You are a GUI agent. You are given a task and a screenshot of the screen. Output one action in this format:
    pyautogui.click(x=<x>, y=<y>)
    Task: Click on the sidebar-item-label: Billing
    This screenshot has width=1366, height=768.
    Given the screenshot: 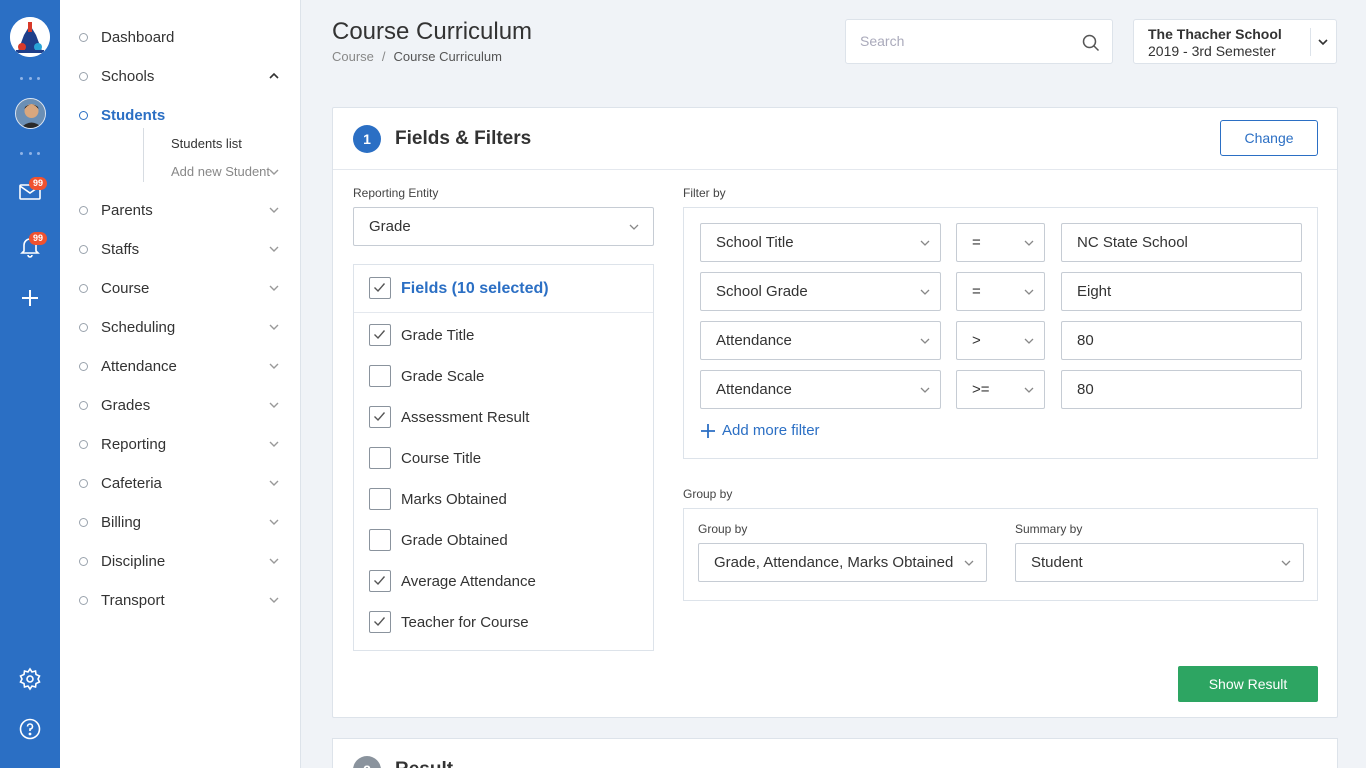 What is the action you would take?
    pyautogui.click(x=121, y=522)
    